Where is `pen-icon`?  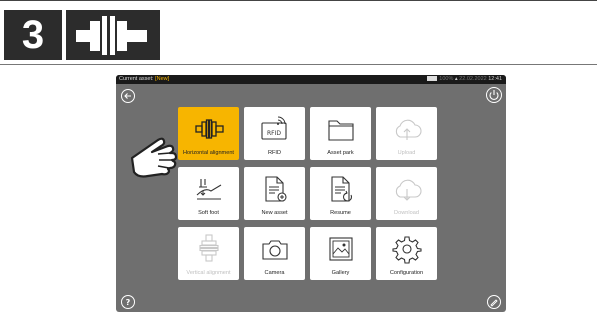
pen-icon is located at coordinates (494, 303).